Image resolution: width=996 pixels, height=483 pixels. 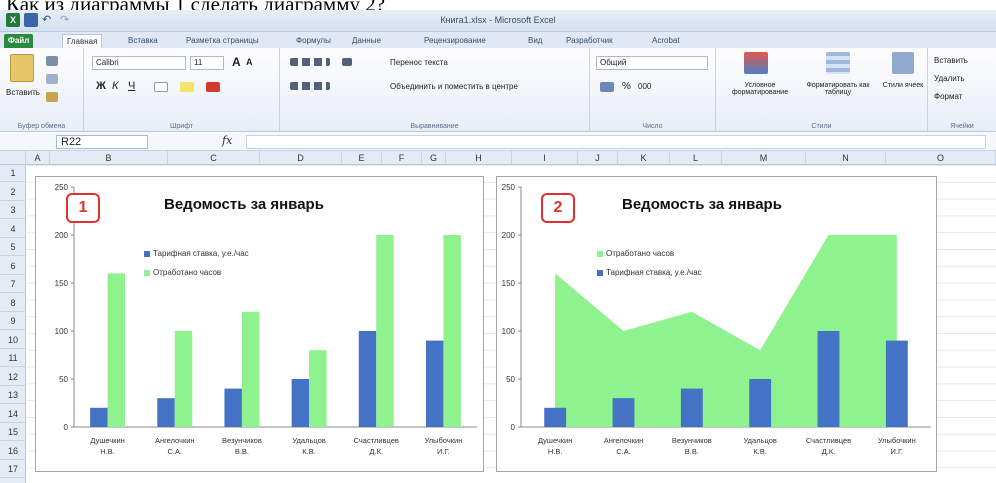 What do you see at coordinates (13, 266) in the screenshot?
I see `row-header: 6` at bounding box center [13, 266].